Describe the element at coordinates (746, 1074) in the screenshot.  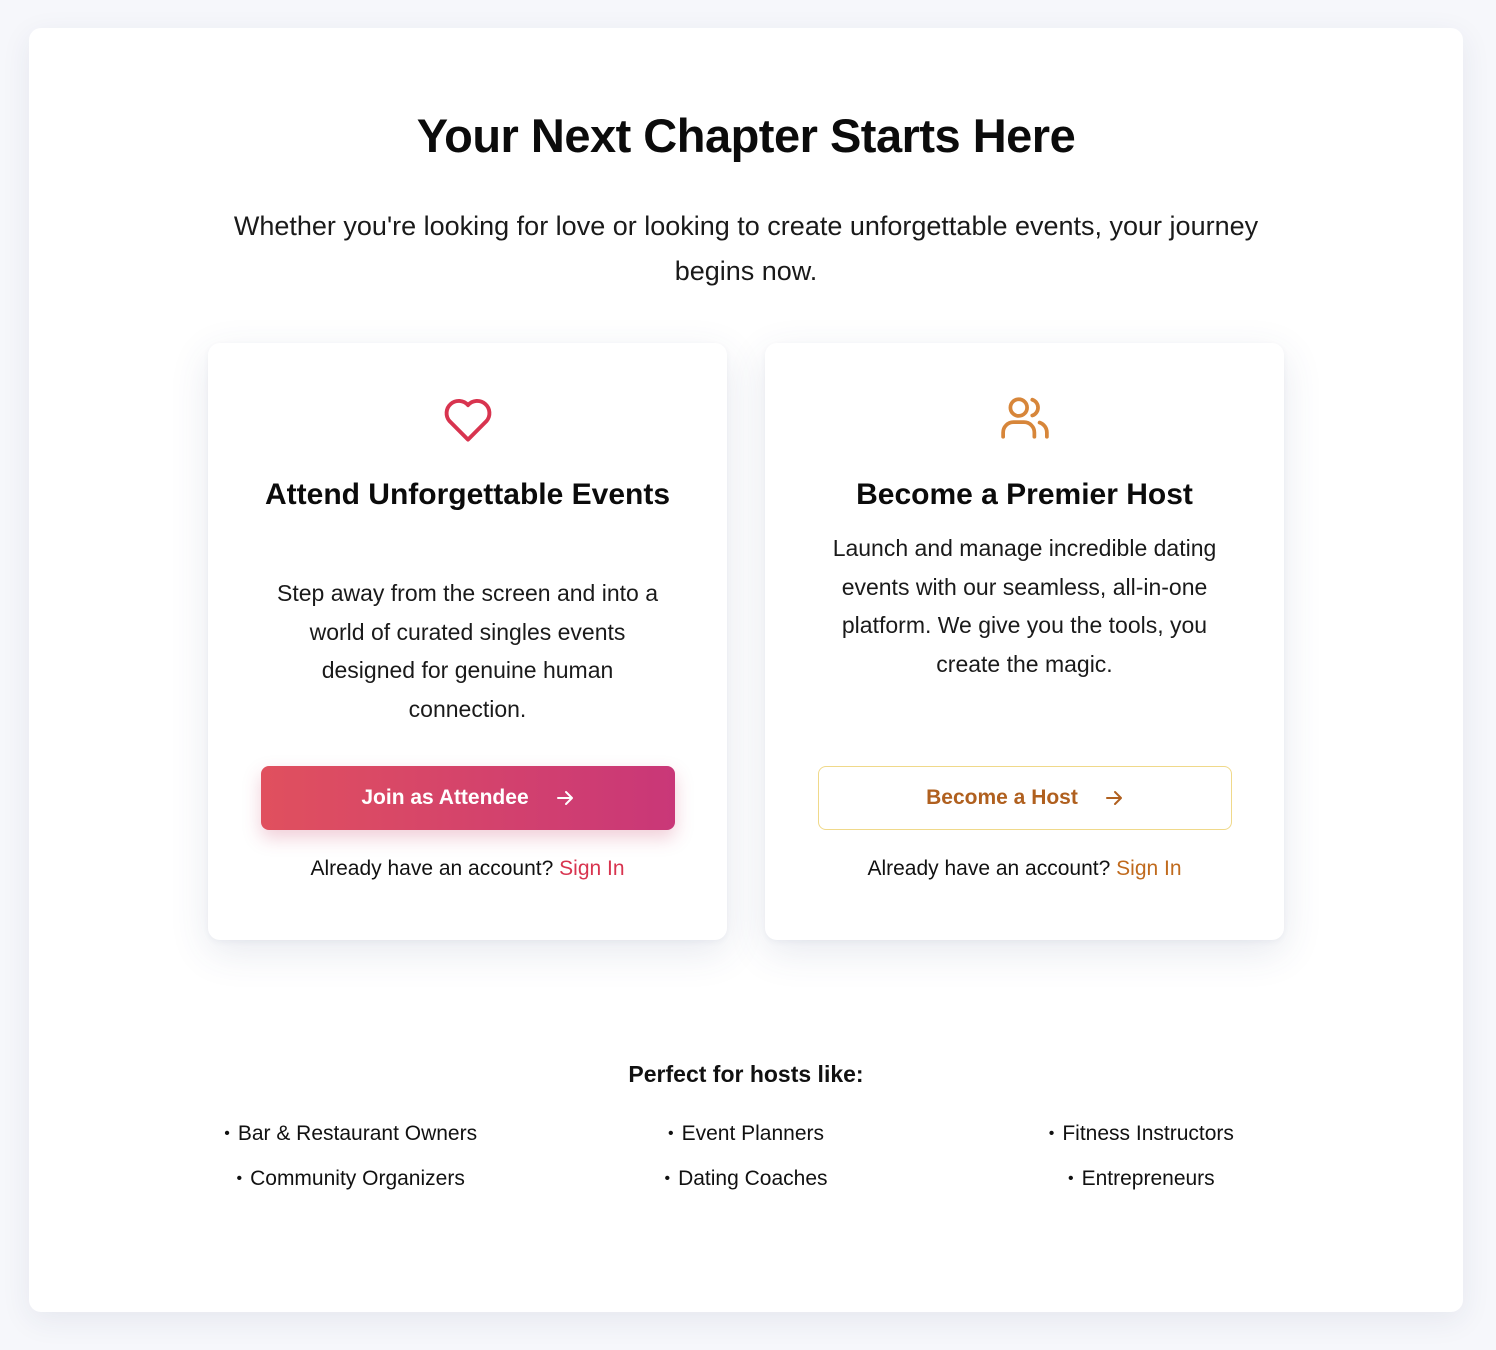
I see `hosts-section-title: Perfect for hosts like:` at that location.